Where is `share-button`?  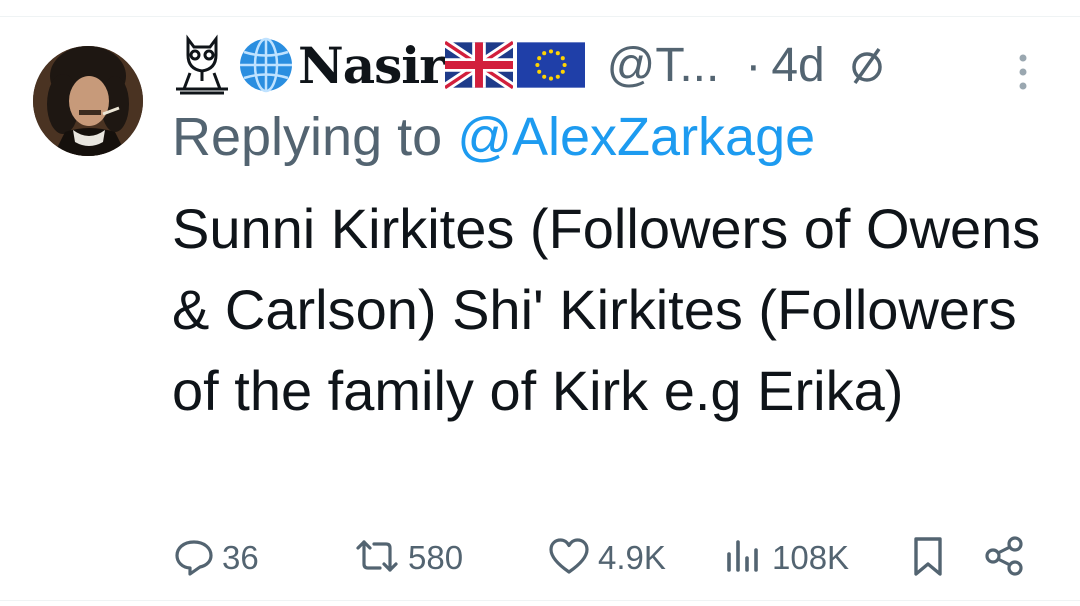 share-button is located at coordinates (1004, 558).